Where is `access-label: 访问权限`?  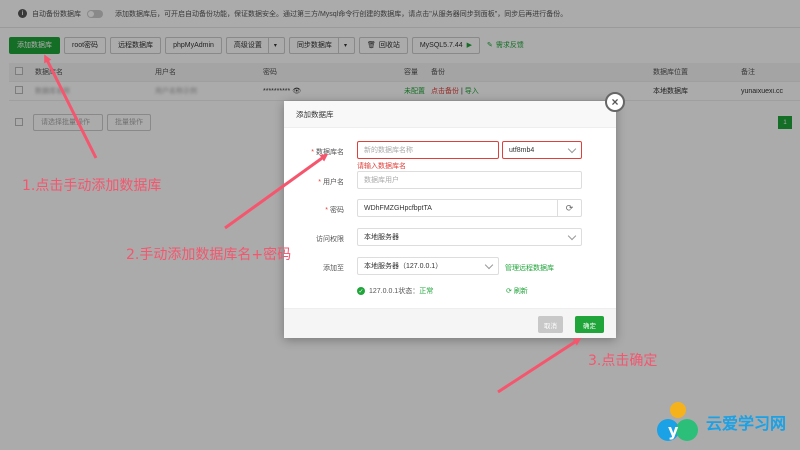
access-label: 访问权限 is located at coordinates (330, 239).